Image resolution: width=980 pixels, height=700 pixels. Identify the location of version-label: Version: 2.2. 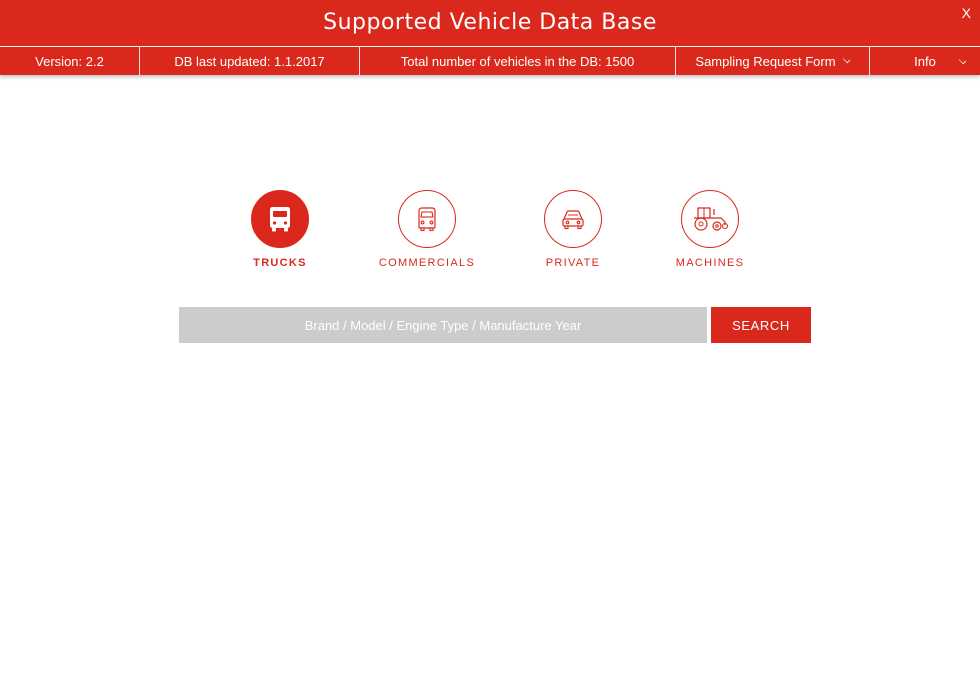
(70, 61).